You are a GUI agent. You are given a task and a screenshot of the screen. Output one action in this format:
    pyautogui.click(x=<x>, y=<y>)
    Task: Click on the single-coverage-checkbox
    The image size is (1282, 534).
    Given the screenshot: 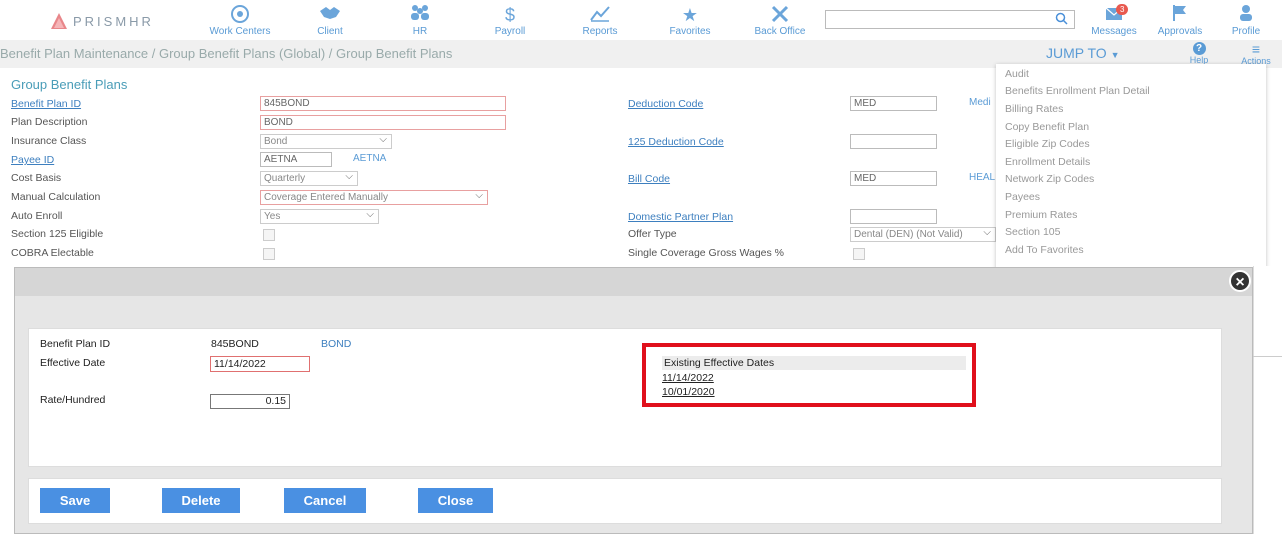 What is the action you would take?
    pyautogui.click(x=859, y=254)
    